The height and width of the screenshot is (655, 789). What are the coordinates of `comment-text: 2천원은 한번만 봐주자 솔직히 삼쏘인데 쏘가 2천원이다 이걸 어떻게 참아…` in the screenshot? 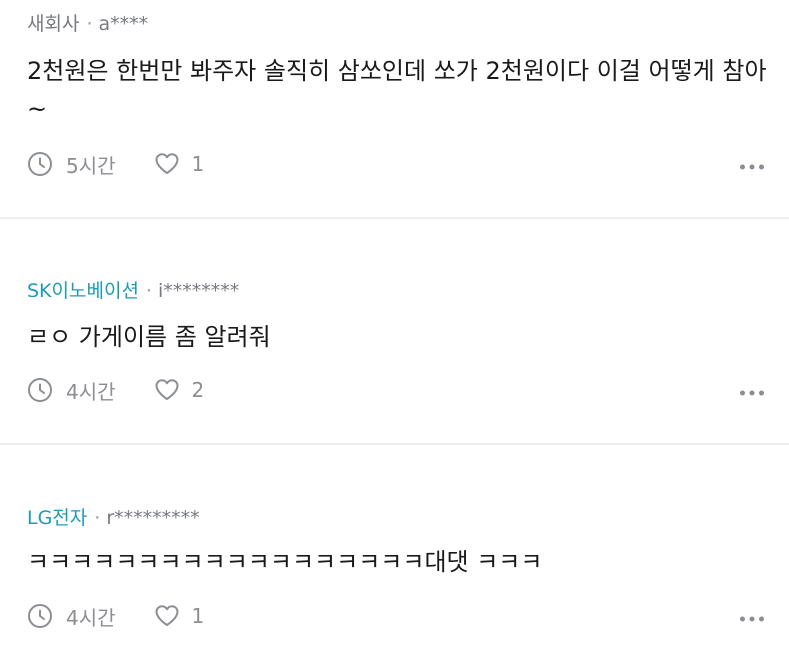 It's located at (397, 90).